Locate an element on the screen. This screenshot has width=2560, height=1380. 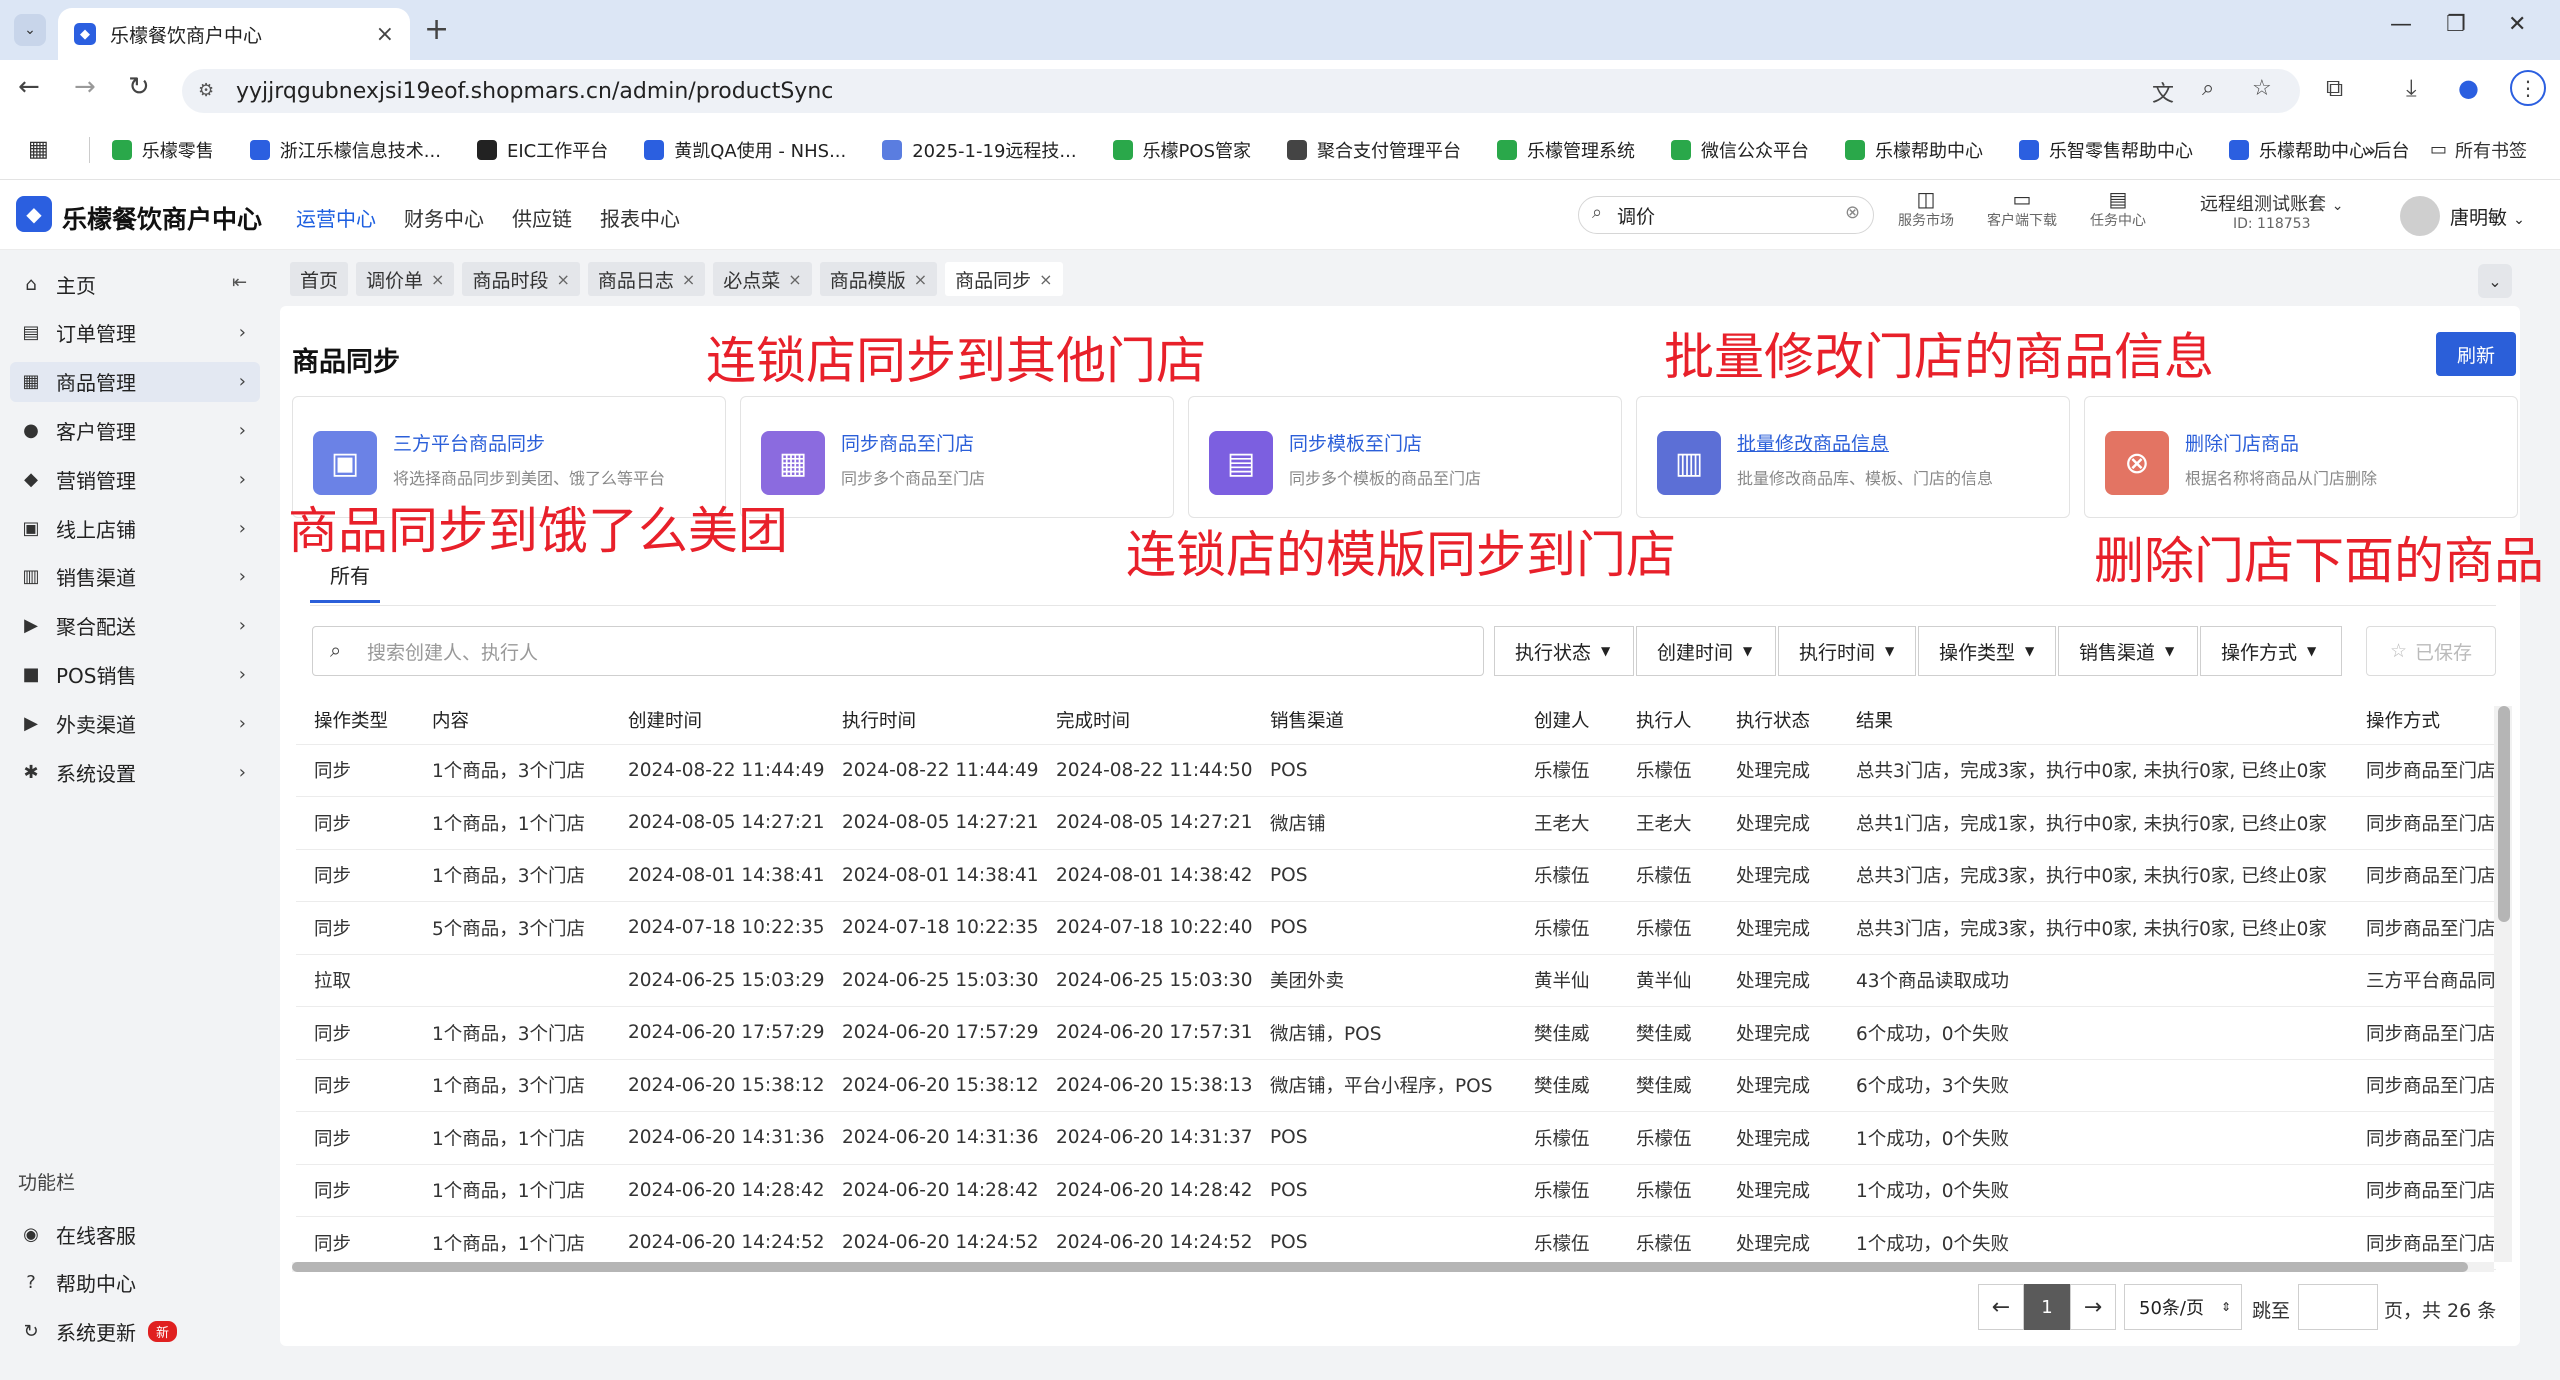
forward-icon: → is located at coordinates (85, 87).